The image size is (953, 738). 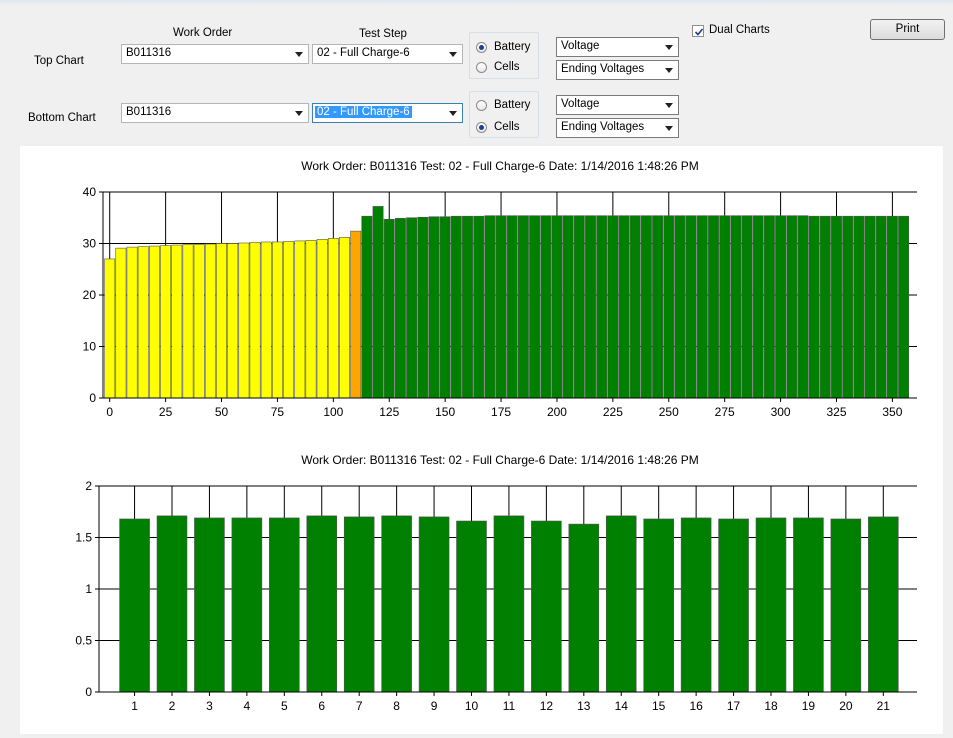 I want to click on bottom-x-tick-label: 2, so click(x=172, y=706).